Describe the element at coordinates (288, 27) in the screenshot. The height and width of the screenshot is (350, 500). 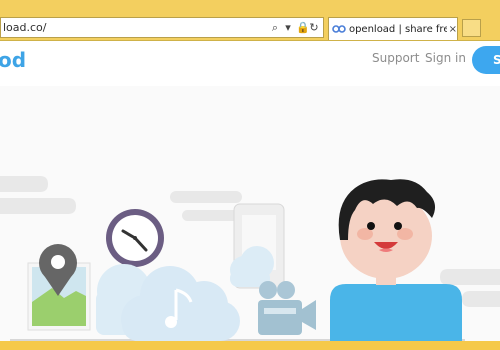
I see `dropdown-icon: ▾` at that location.